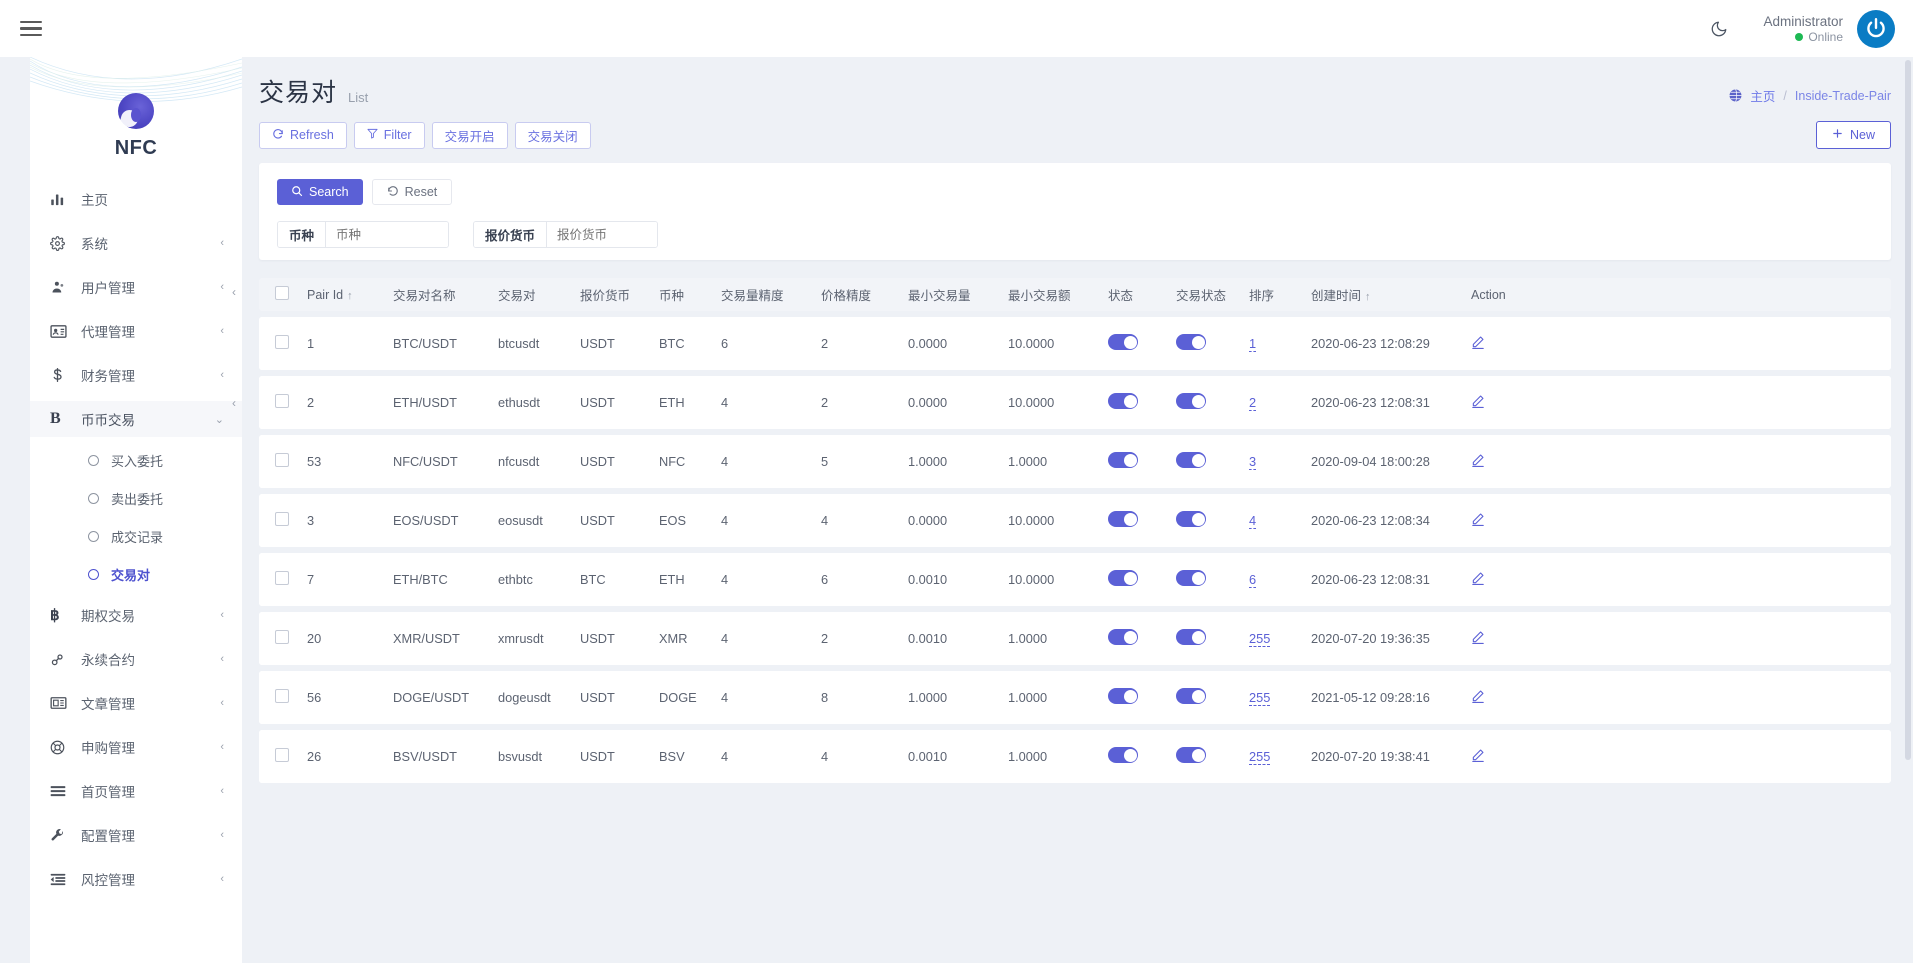 This screenshot has width=1913, height=963. Describe the element at coordinates (136, 835) in the screenshot. I see `sidebar-item-config-management: 配置管理 ‹` at that location.